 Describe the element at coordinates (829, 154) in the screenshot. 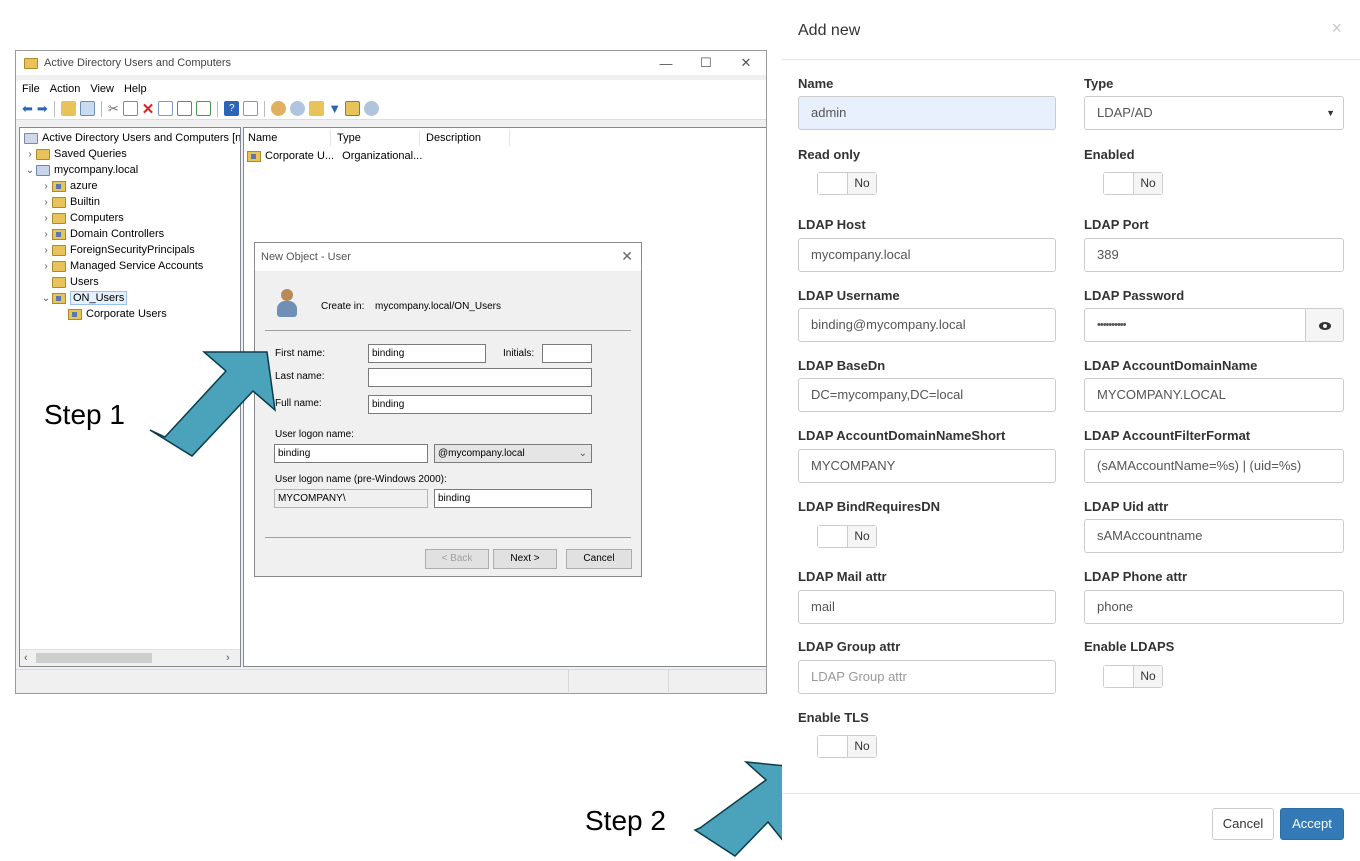

I see `read-only-label: Read only` at that location.